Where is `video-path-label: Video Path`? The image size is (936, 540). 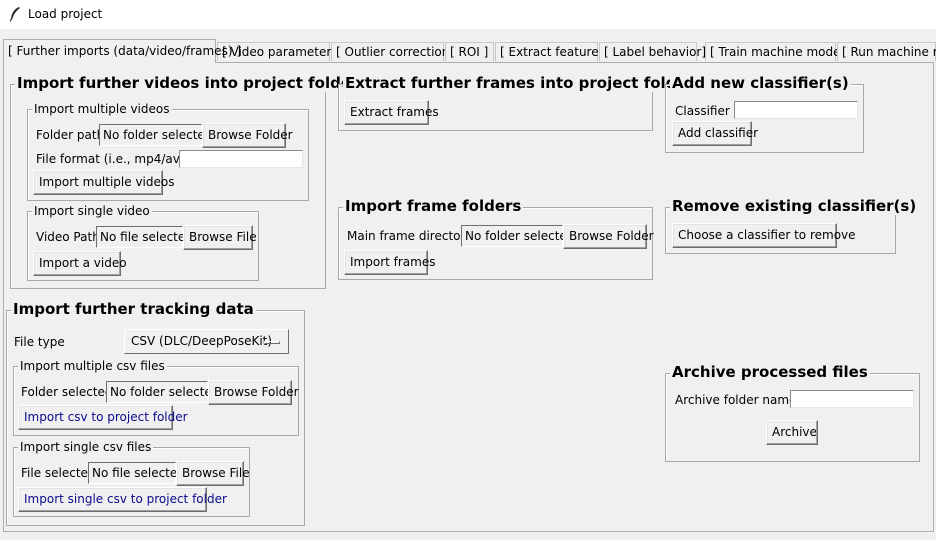 video-path-label: Video Path is located at coordinates (68, 237).